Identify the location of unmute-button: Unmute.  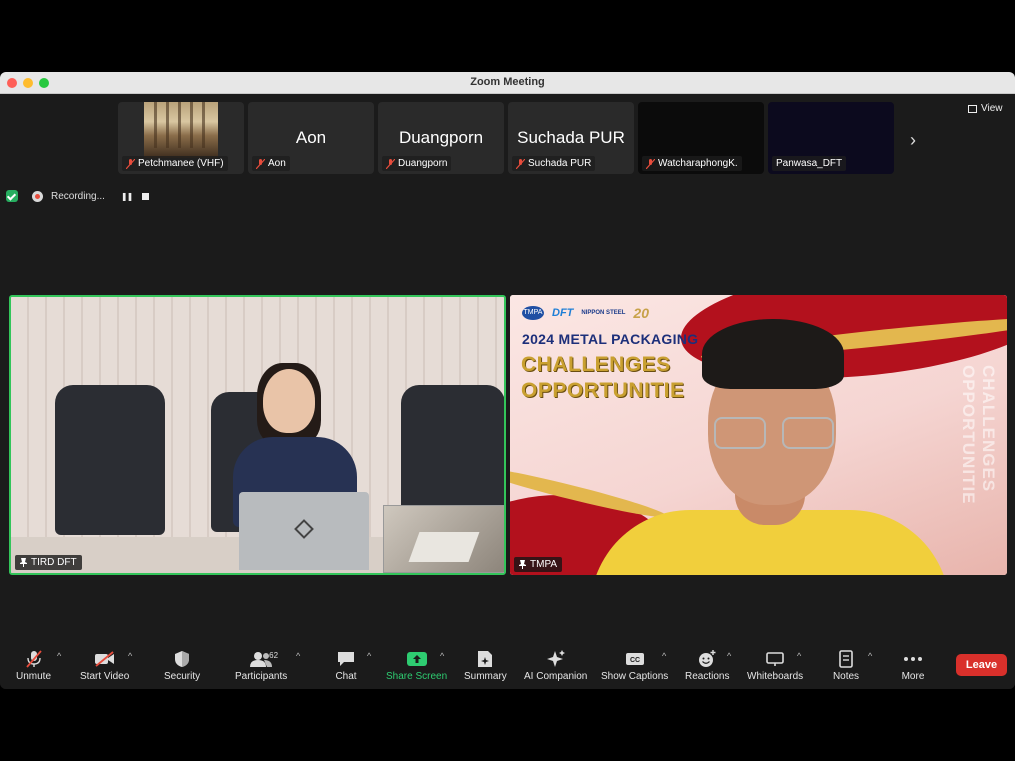
(33, 665).